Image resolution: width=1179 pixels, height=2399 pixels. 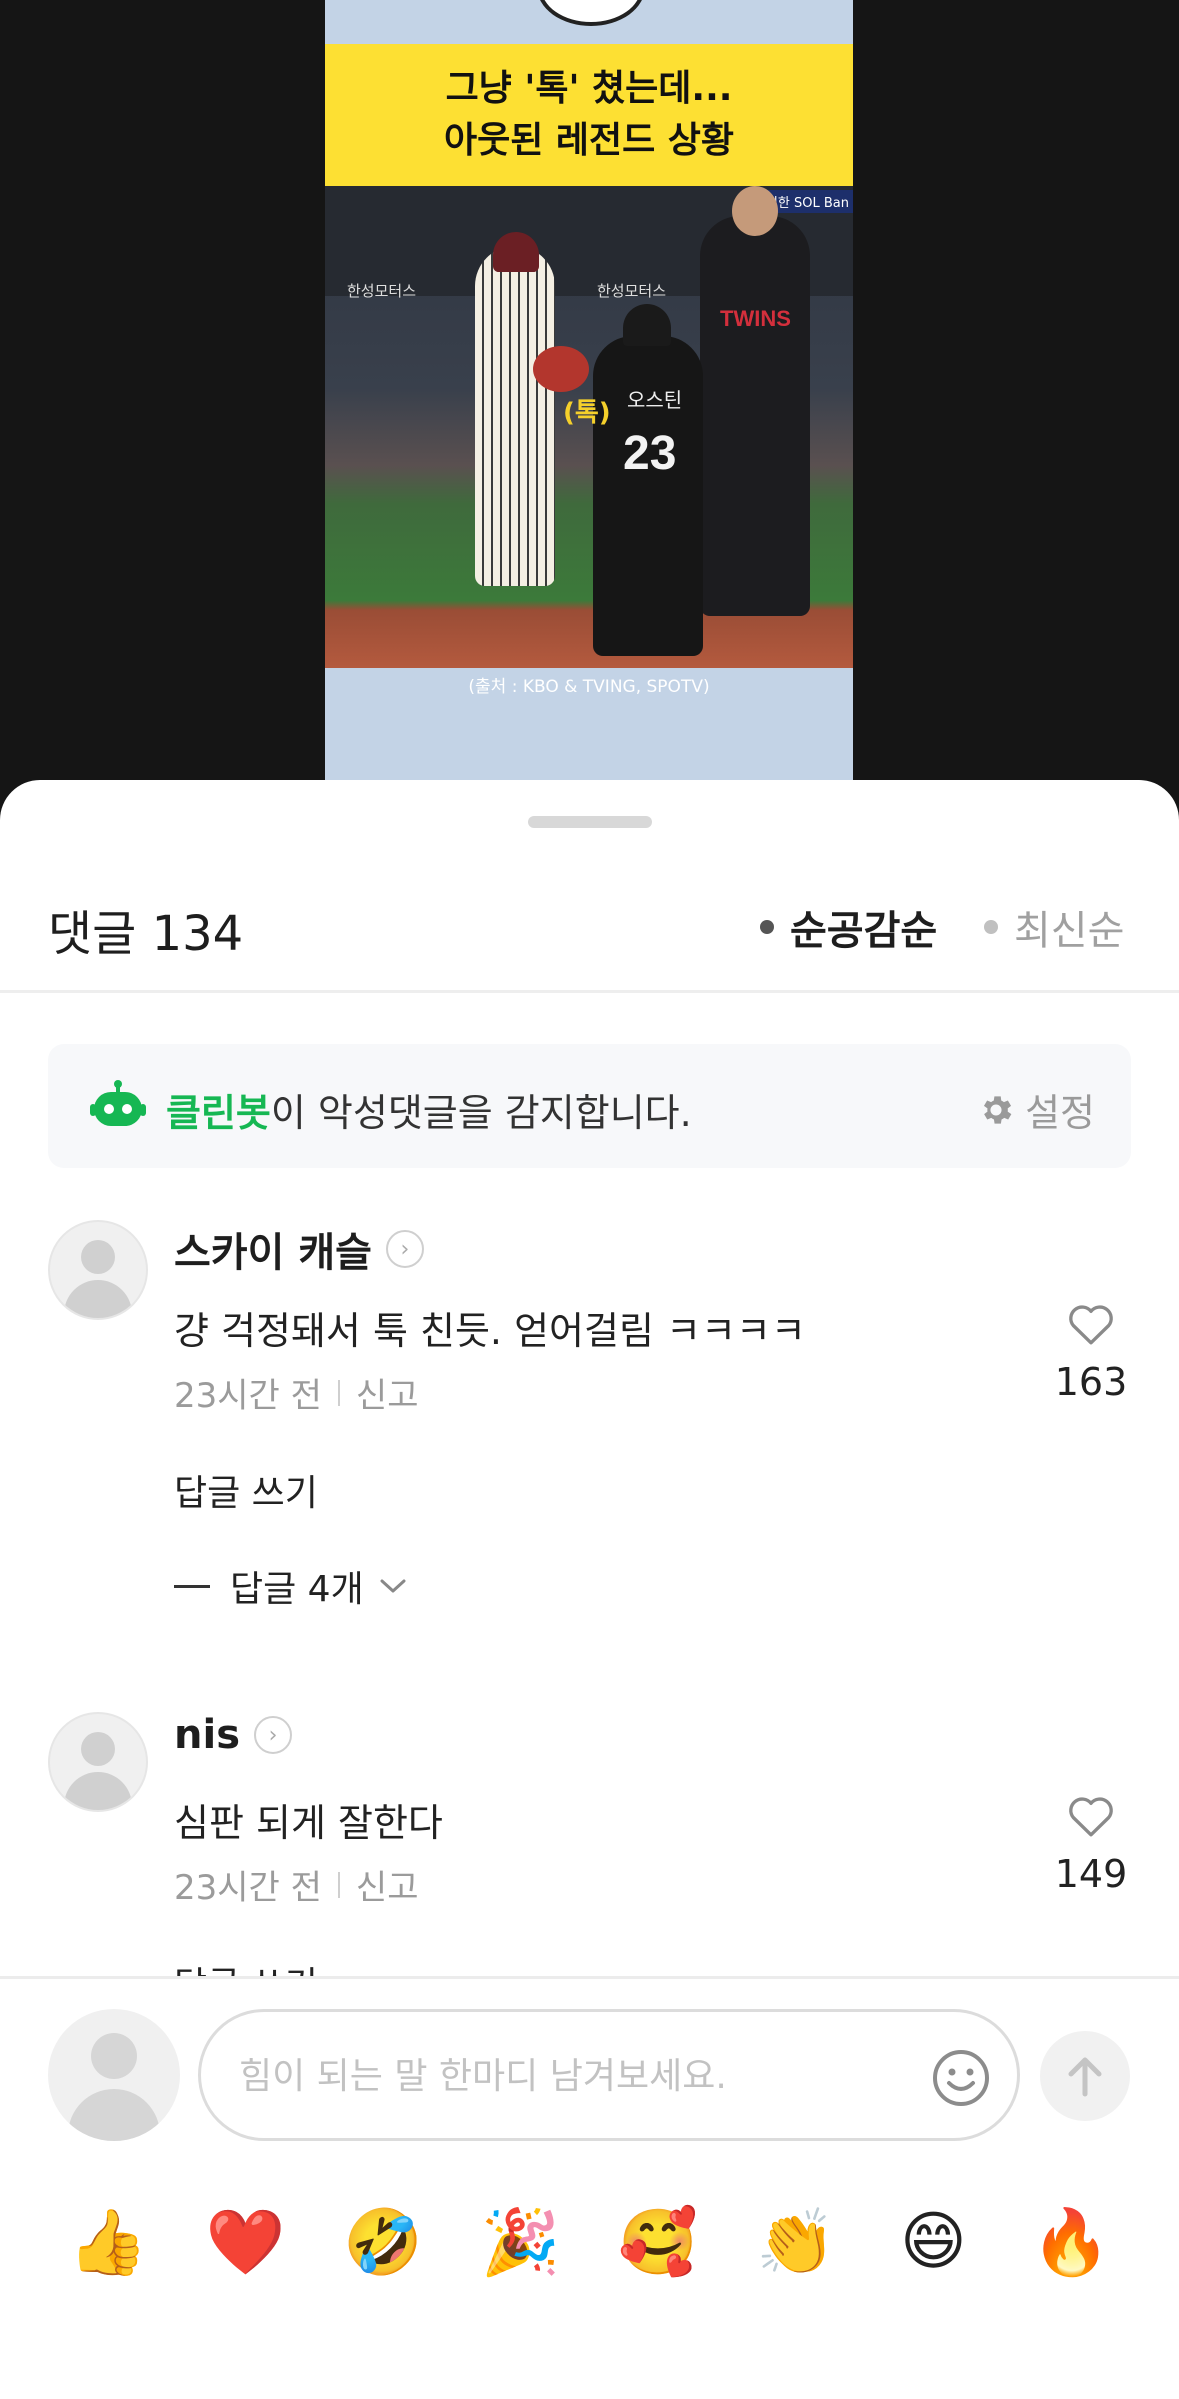 I want to click on comment-author: nis ›, so click(x=233, y=1735).